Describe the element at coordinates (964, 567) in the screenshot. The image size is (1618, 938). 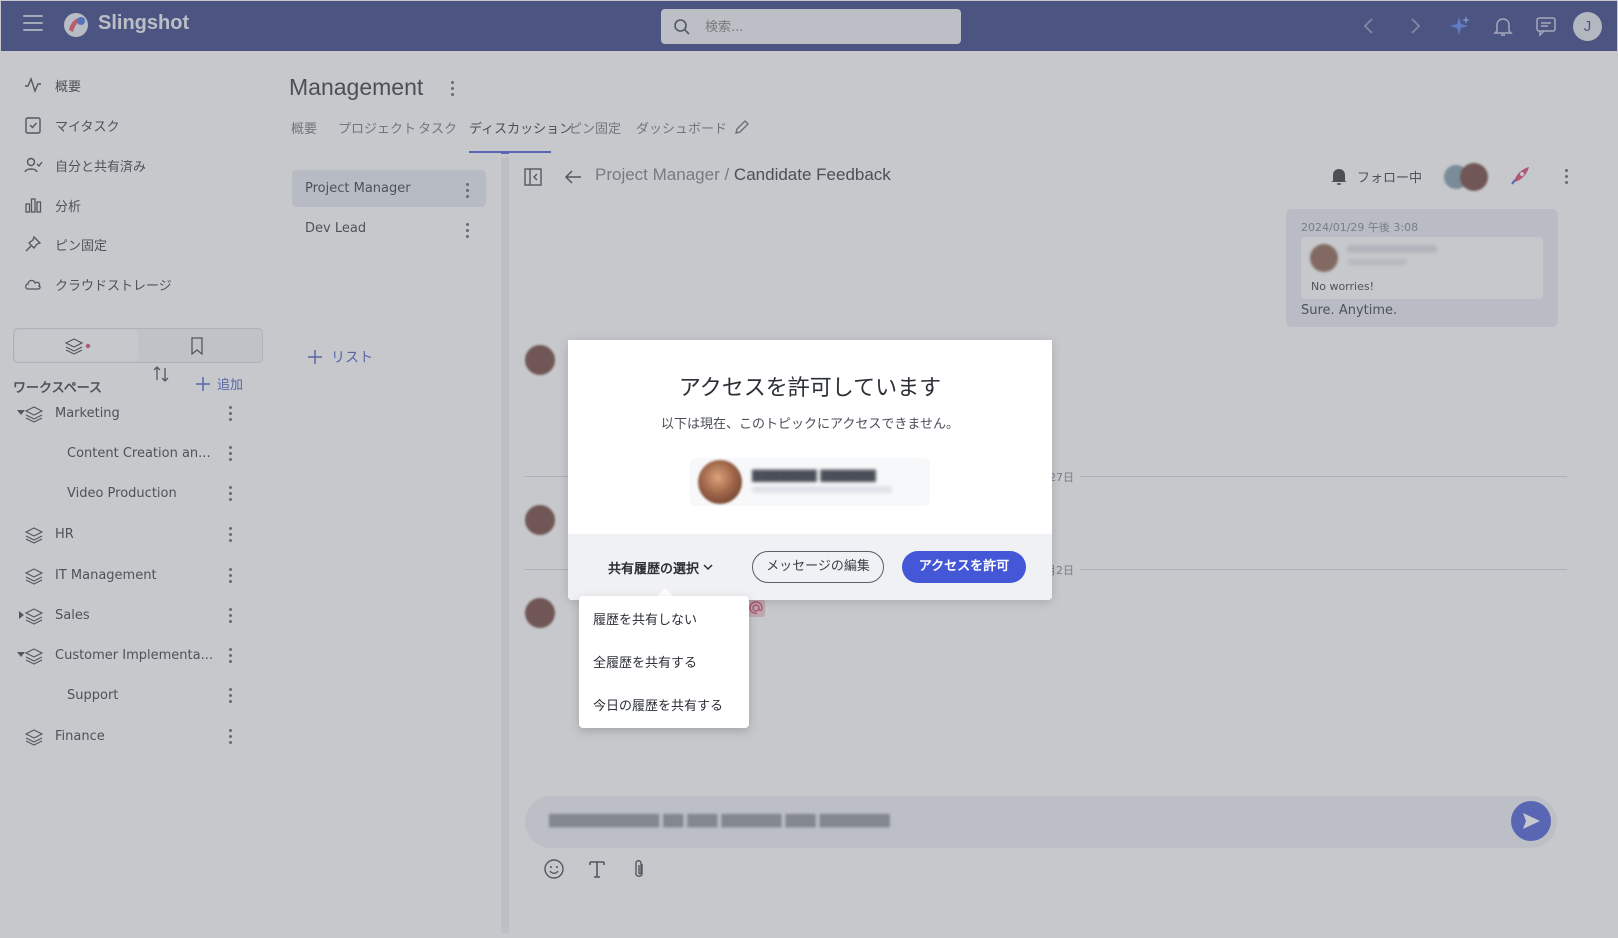
I see `allow-access-button: アクセスを許可` at that location.